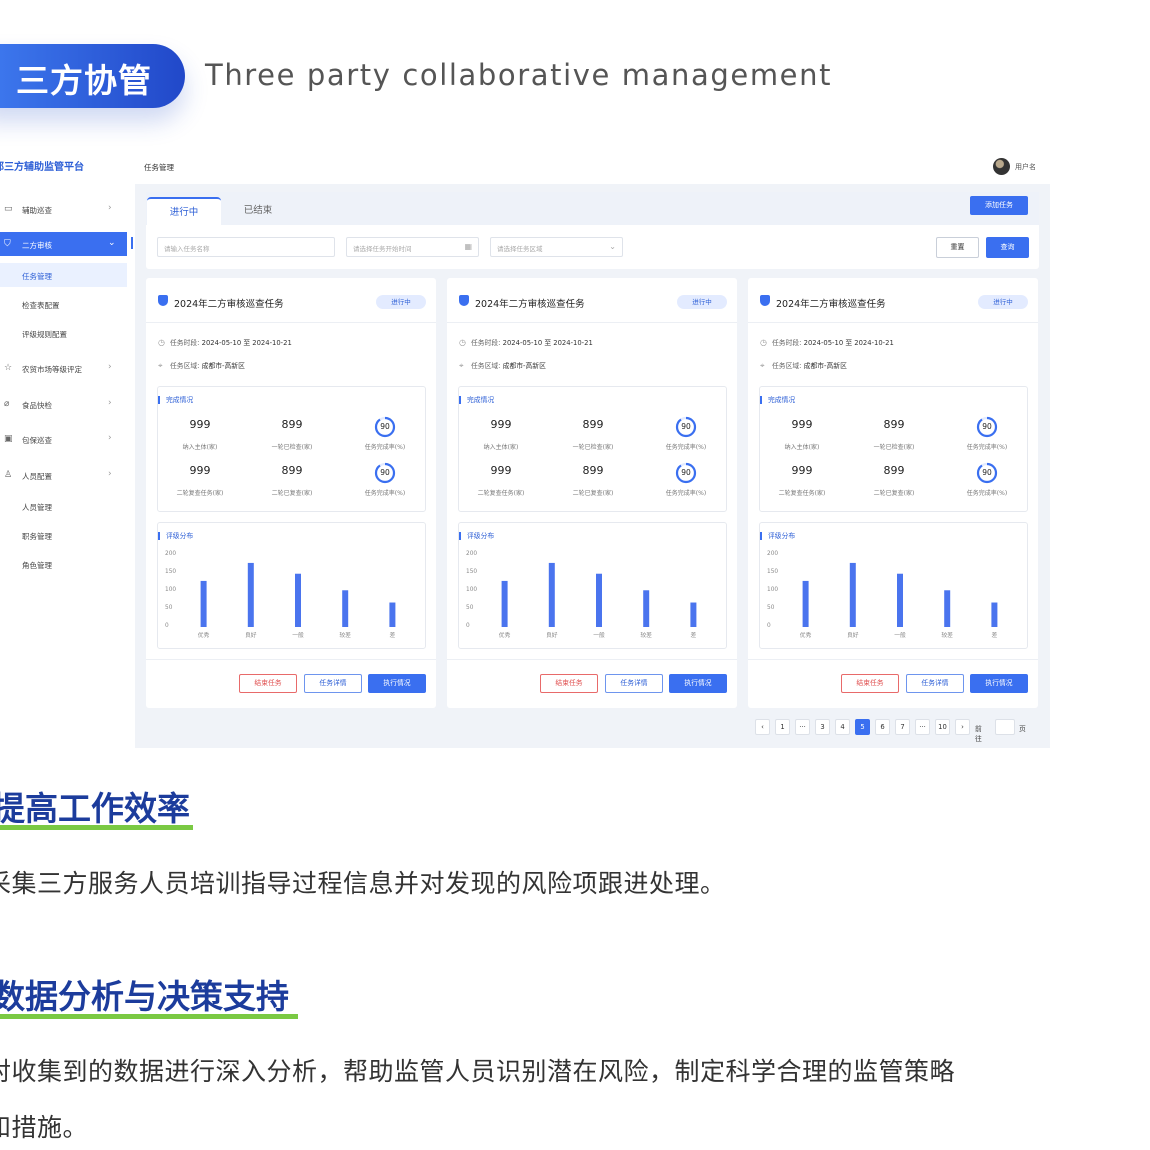  I want to click on page-button: 10, so click(942, 727).